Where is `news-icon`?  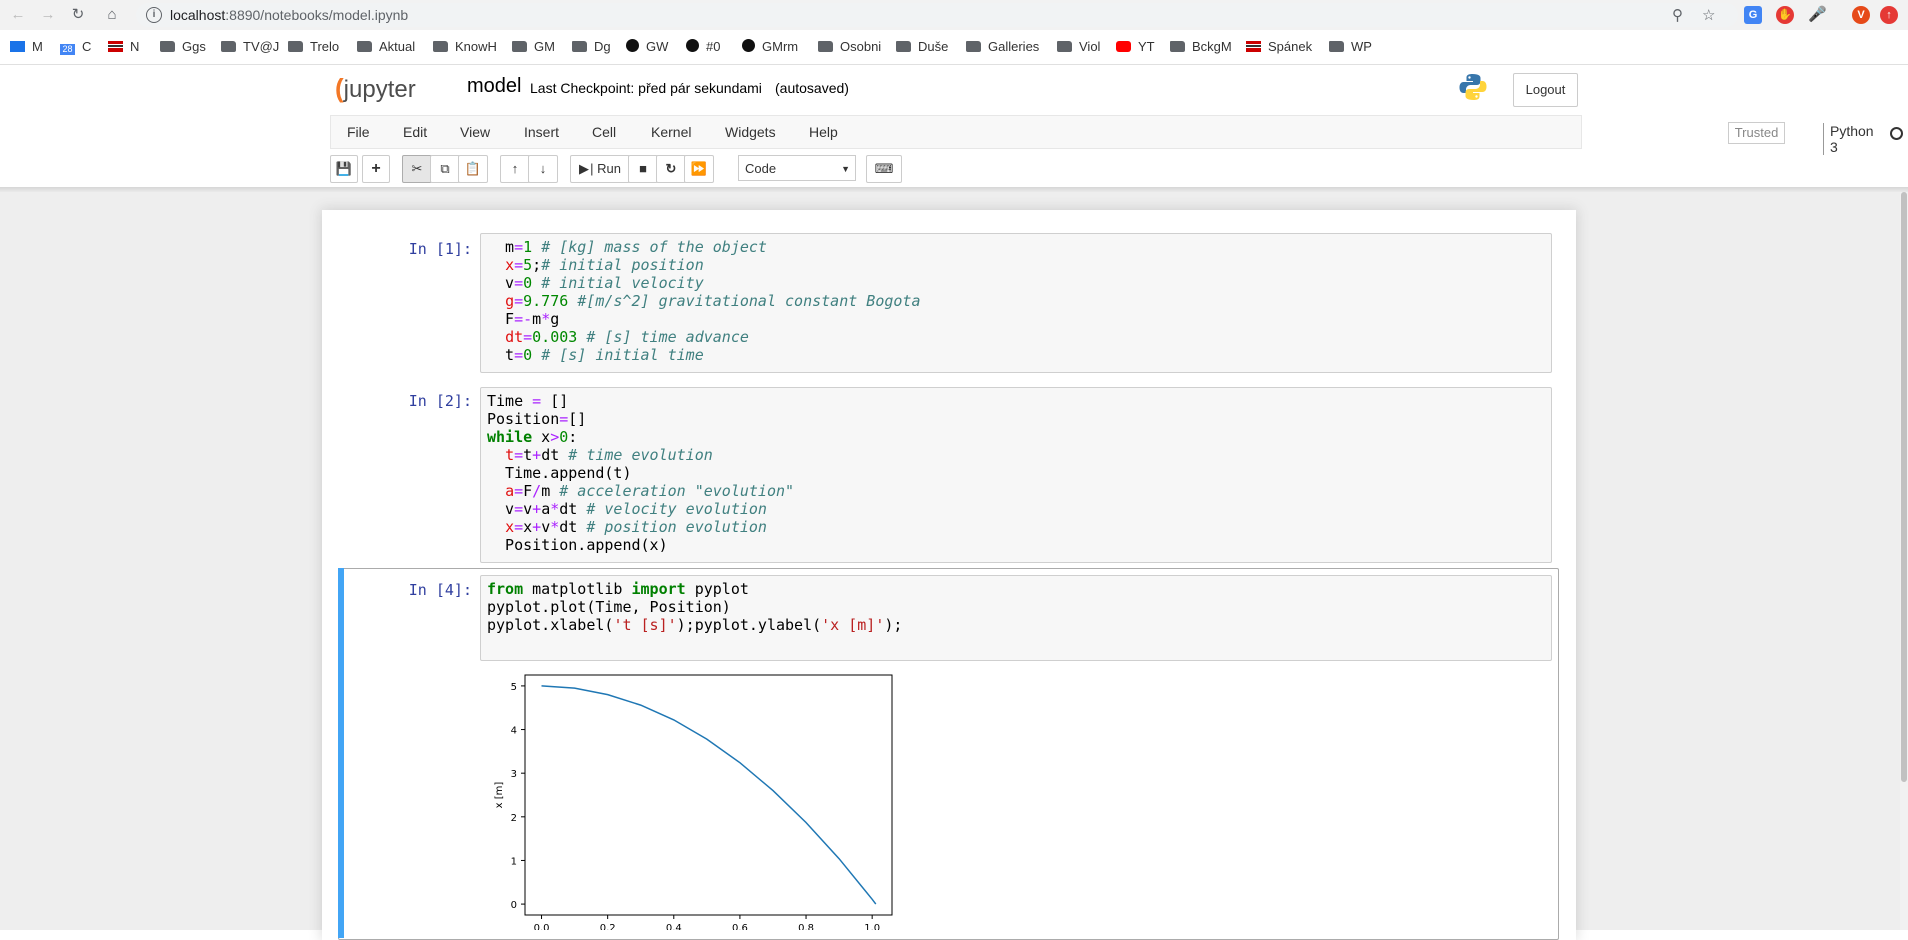
news-icon is located at coordinates (1253, 46).